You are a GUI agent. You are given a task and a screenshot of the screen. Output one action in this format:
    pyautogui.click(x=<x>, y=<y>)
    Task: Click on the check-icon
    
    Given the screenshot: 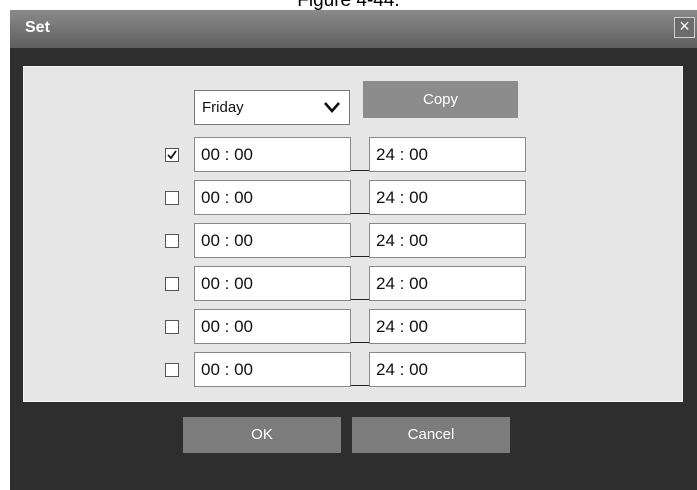 What is the action you would take?
    pyautogui.click(x=172, y=155)
    